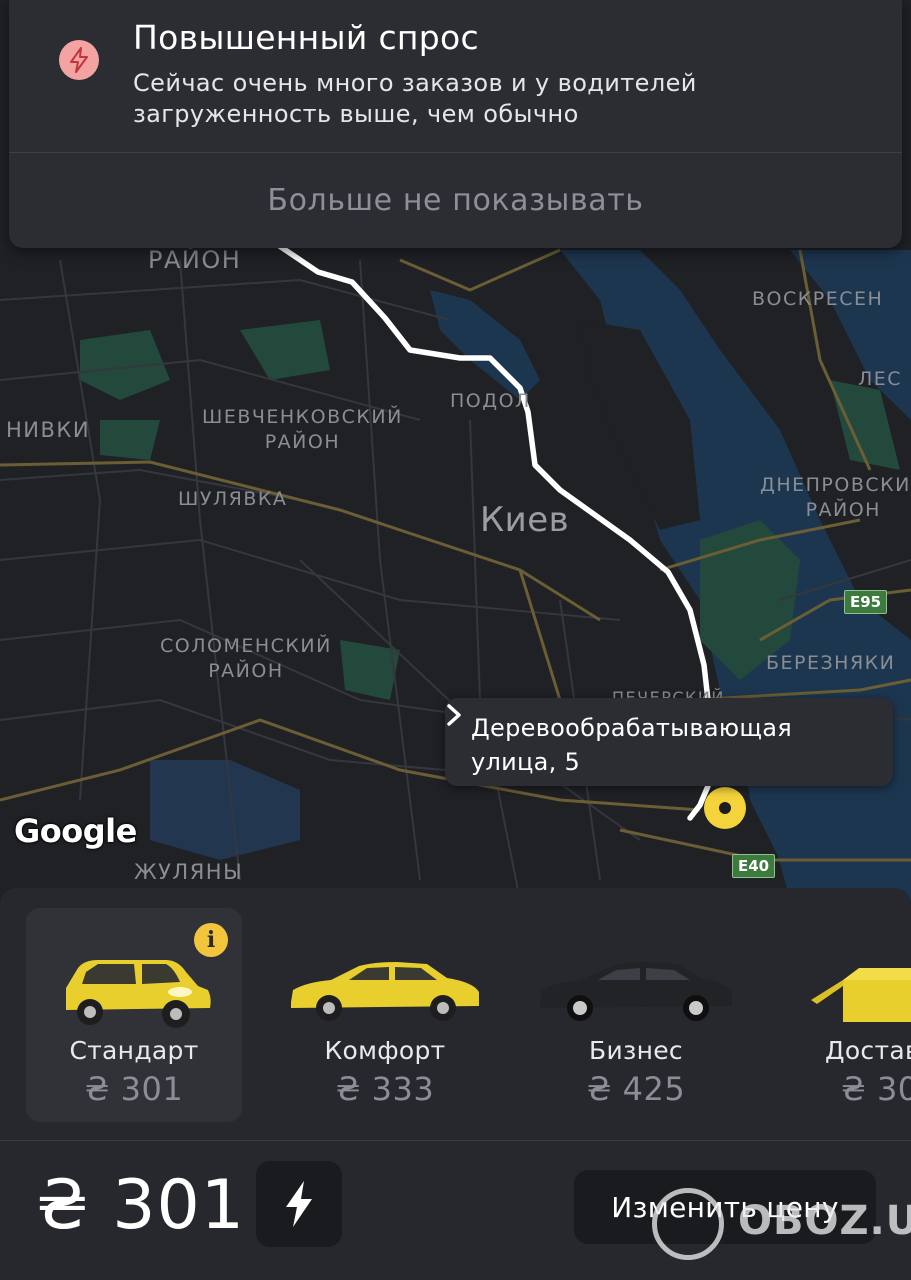 The width and height of the screenshot is (911, 1280). Describe the element at coordinates (189, 872) in the screenshot. I see `map-label-zhulyany: ЖУЛЯНЫ` at that location.